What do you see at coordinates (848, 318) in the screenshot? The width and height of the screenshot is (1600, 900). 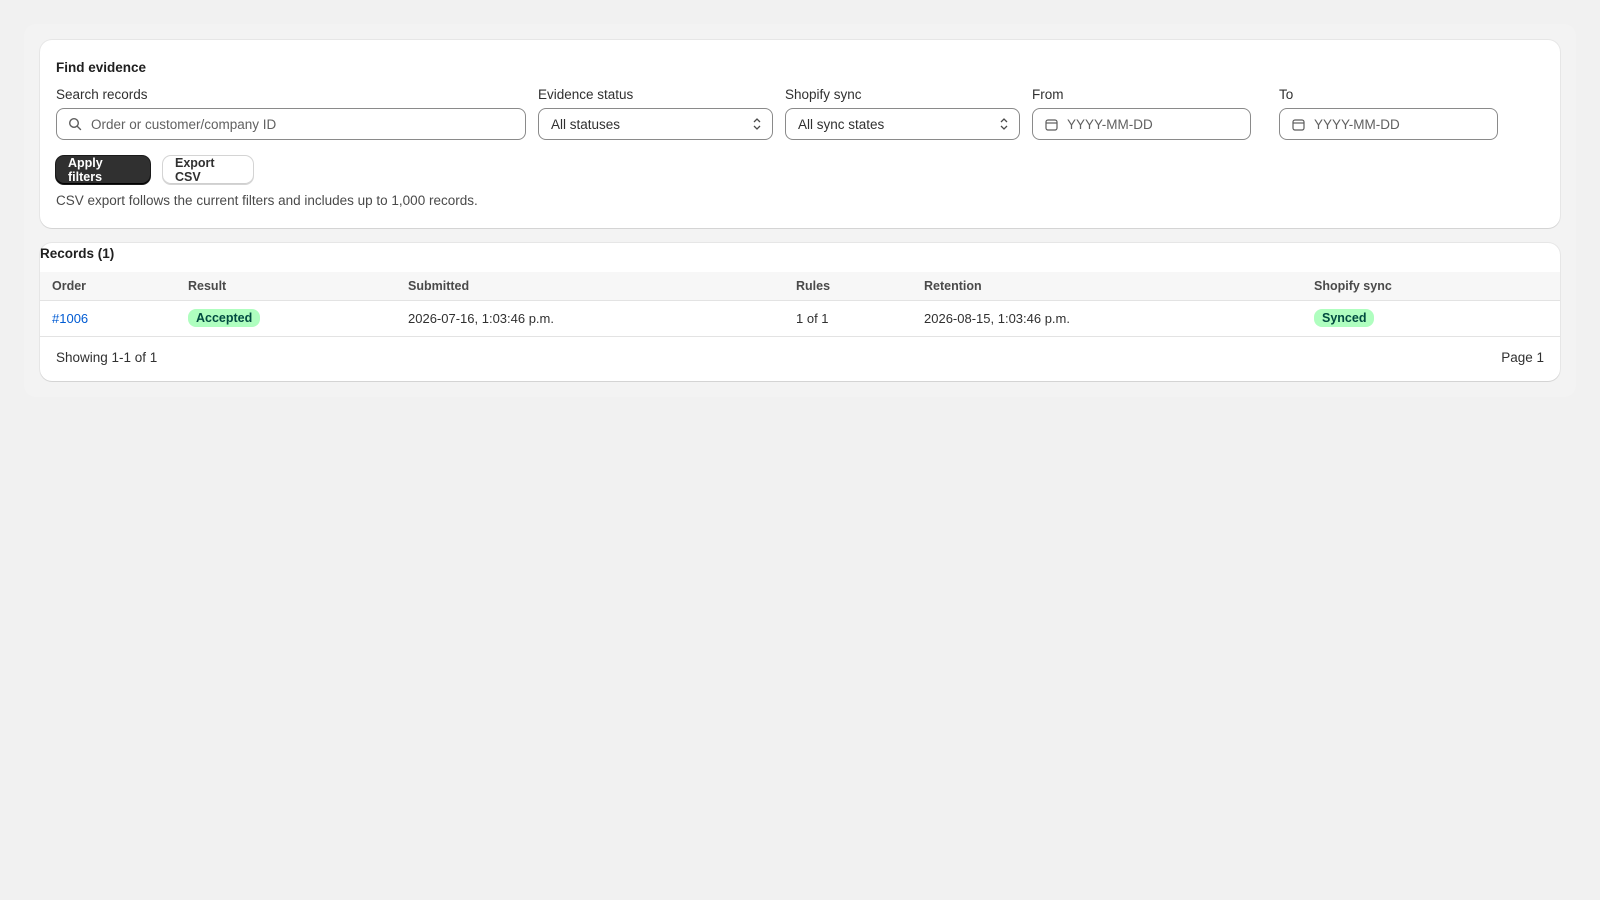 I see `rules-cell: 1 of 1` at bounding box center [848, 318].